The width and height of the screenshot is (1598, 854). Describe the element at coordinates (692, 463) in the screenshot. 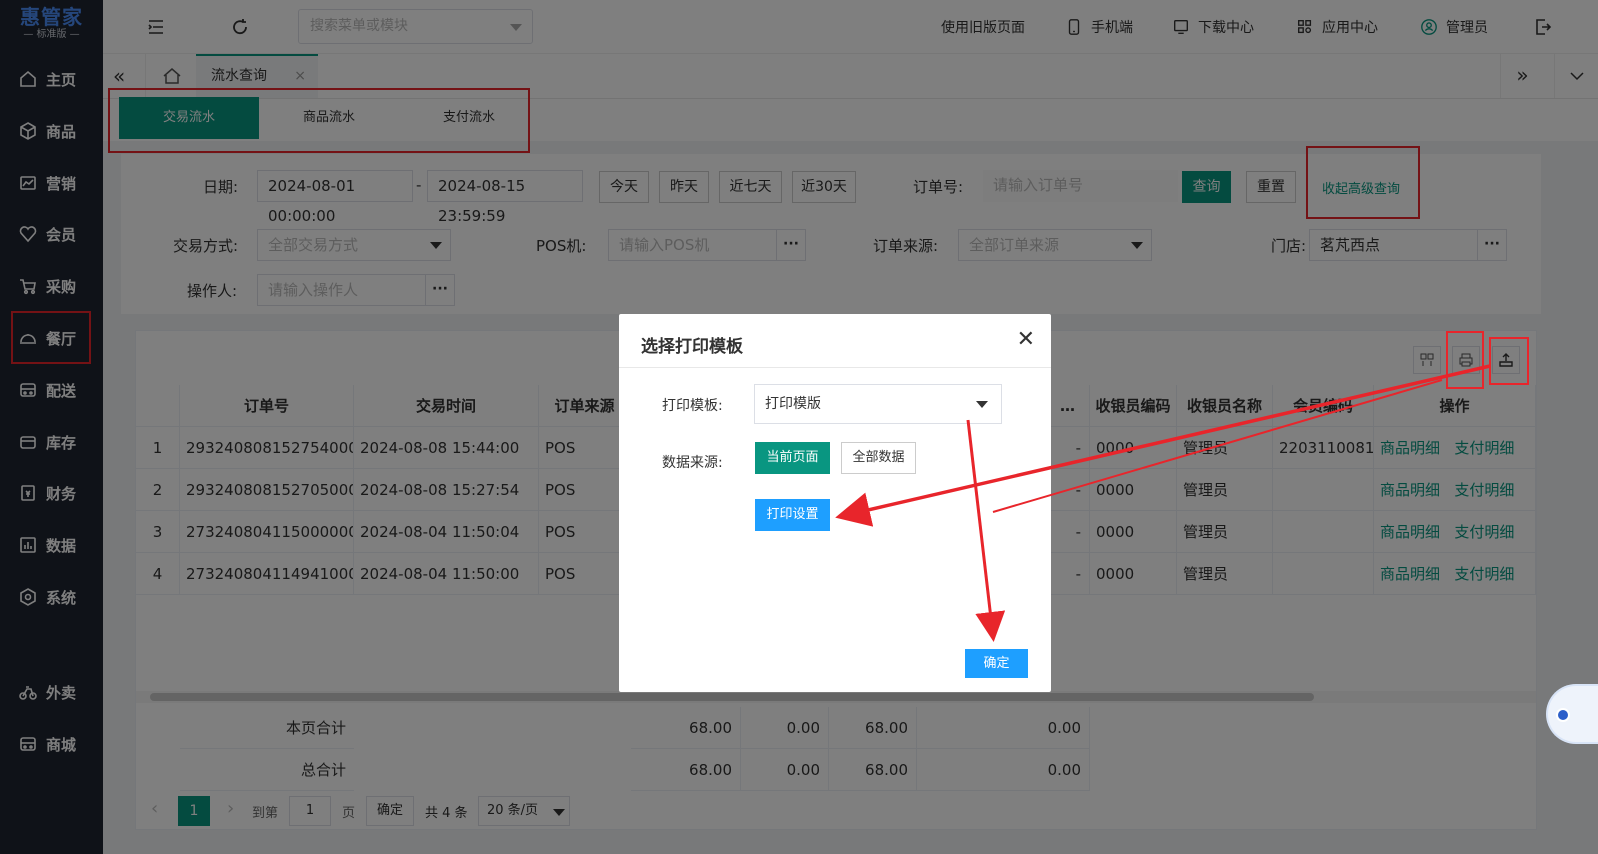

I see `data-source-label: 数据来源:` at that location.